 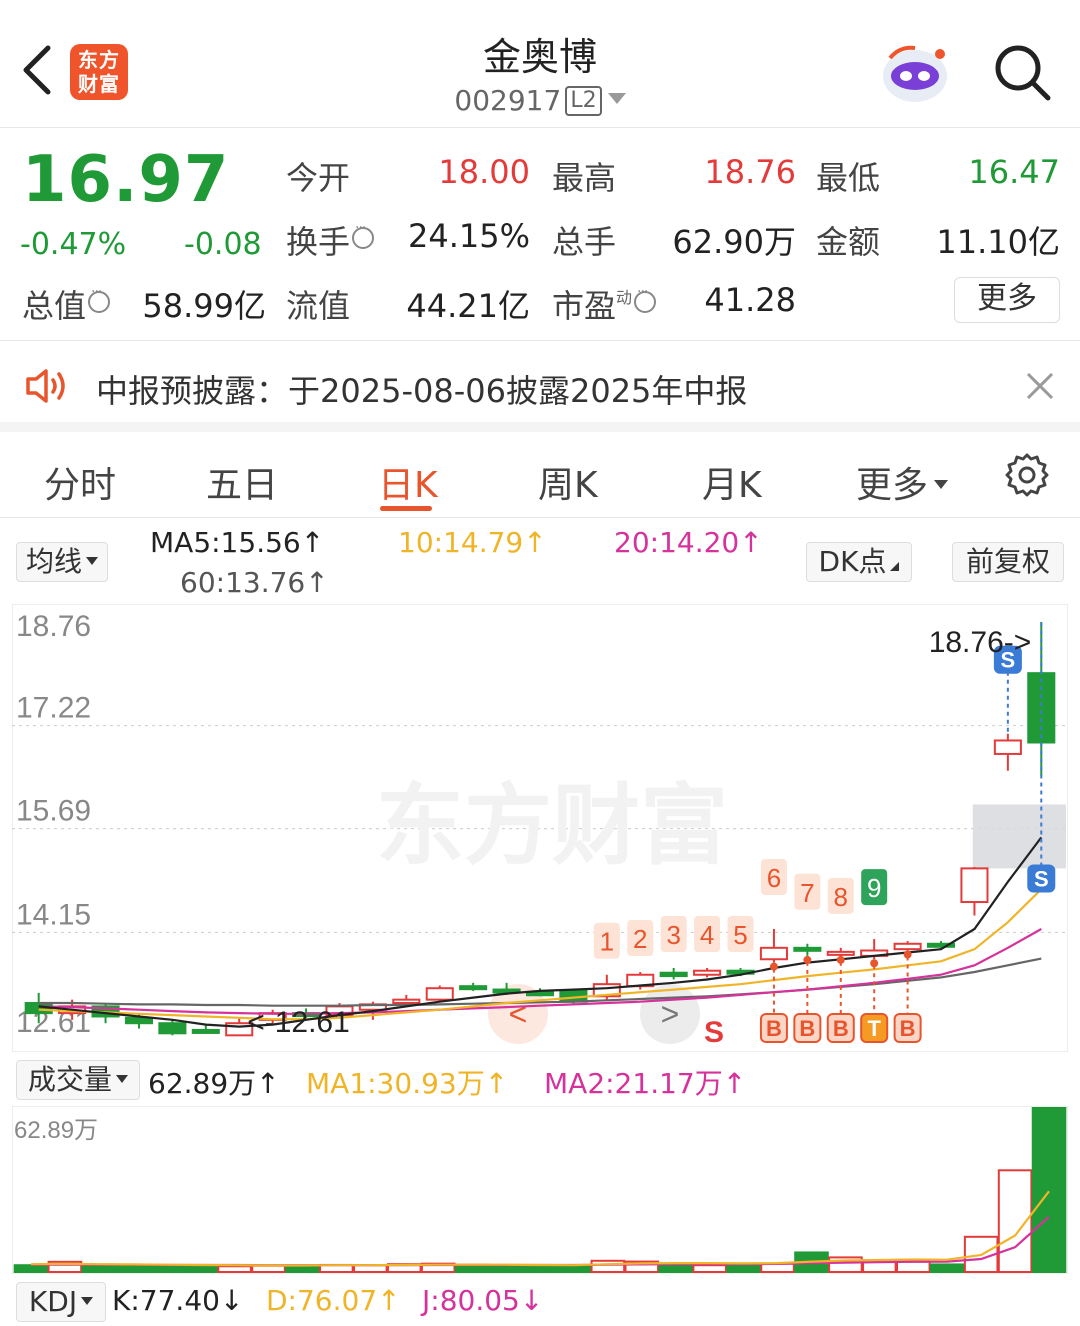 I want to click on volume-selector: 成交量, so click(x=78, y=1080).